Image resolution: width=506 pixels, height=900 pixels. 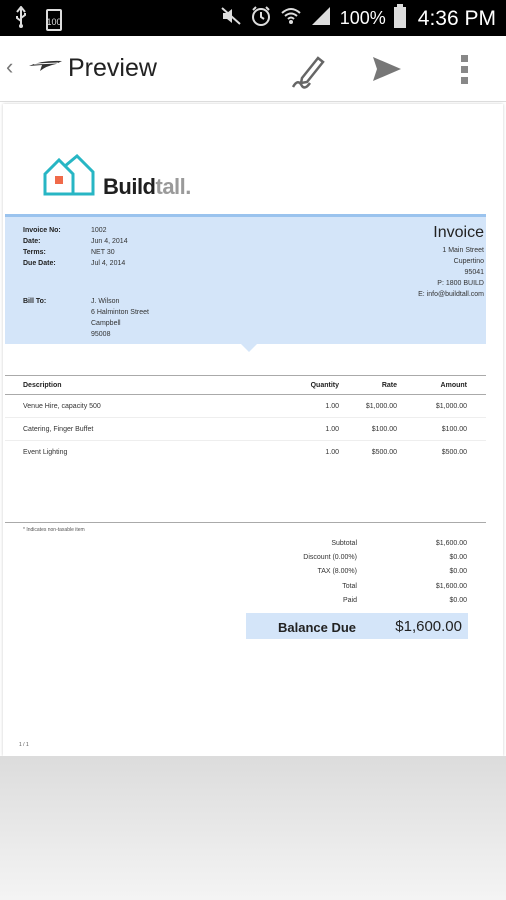 What do you see at coordinates (337, 571) in the screenshot?
I see `tax-label: TAX (8.00%)` at bounding box center [337, 571].